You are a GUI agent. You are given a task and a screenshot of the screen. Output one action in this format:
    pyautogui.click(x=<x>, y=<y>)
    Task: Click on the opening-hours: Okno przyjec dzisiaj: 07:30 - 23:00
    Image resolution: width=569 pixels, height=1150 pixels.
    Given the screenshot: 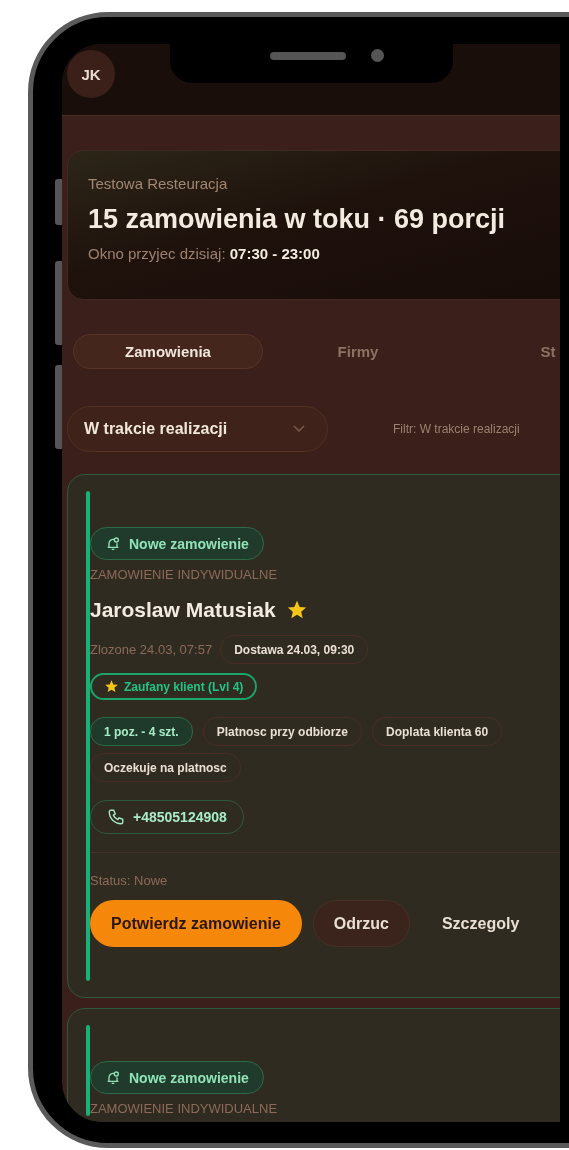 What is the action you would take?
    pyautogui.click(x=204, y=253)
    